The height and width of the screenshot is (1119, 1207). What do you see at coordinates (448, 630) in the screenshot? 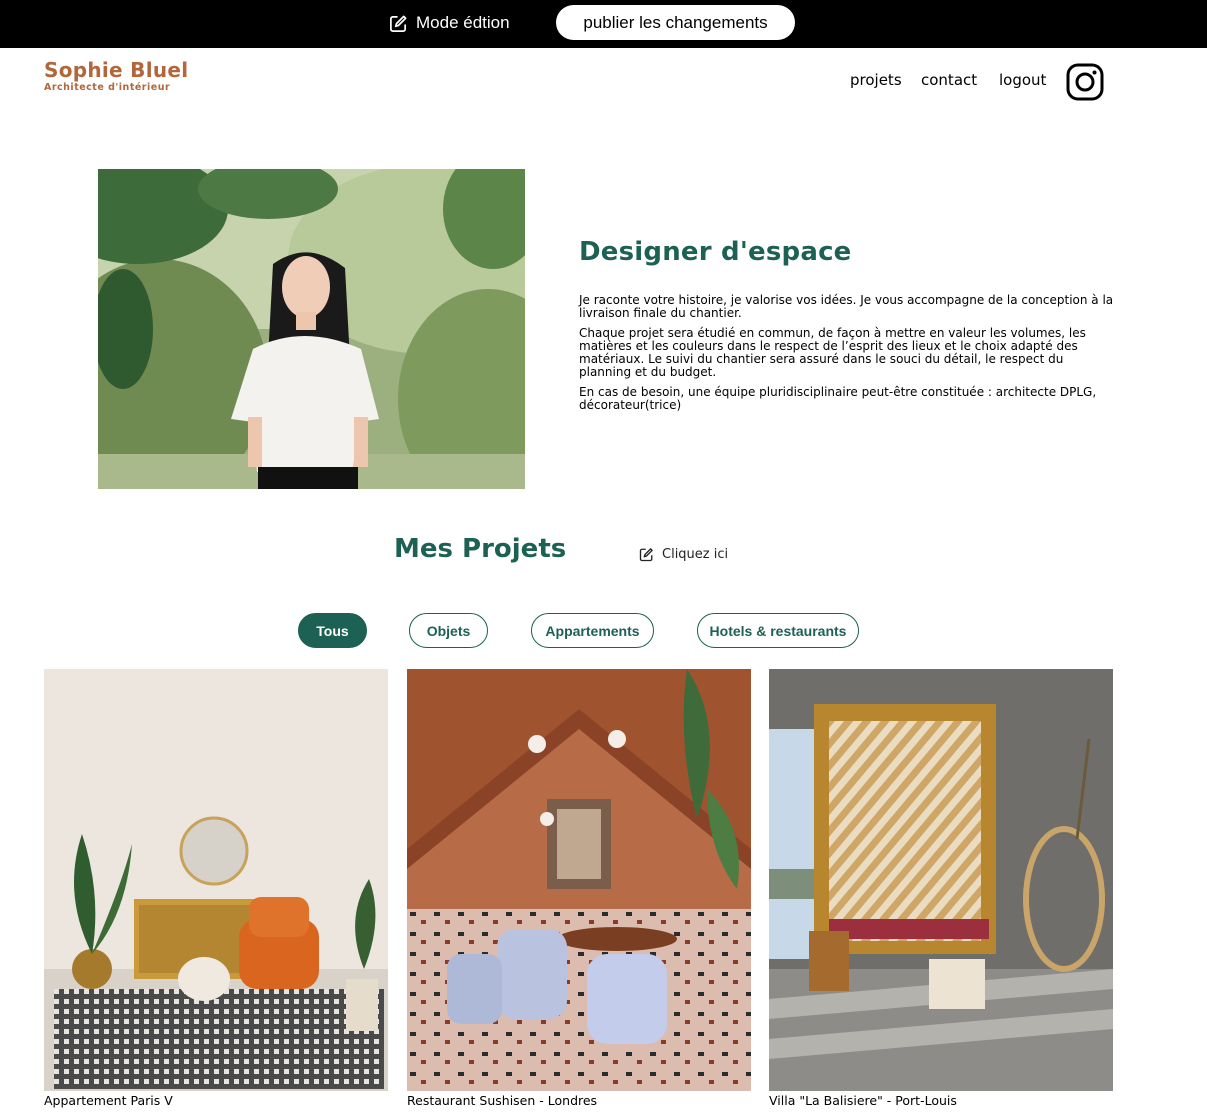
I see `filter-objets-button: Objets` at bounding box center [448, 630].